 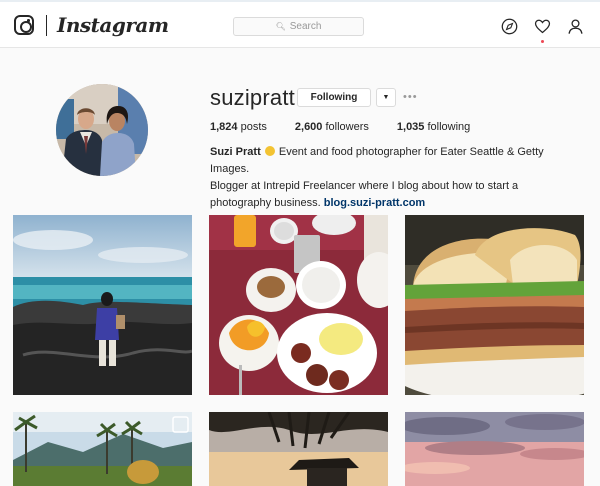 I want to click on profile-avatar, so click(x=102, y=130).